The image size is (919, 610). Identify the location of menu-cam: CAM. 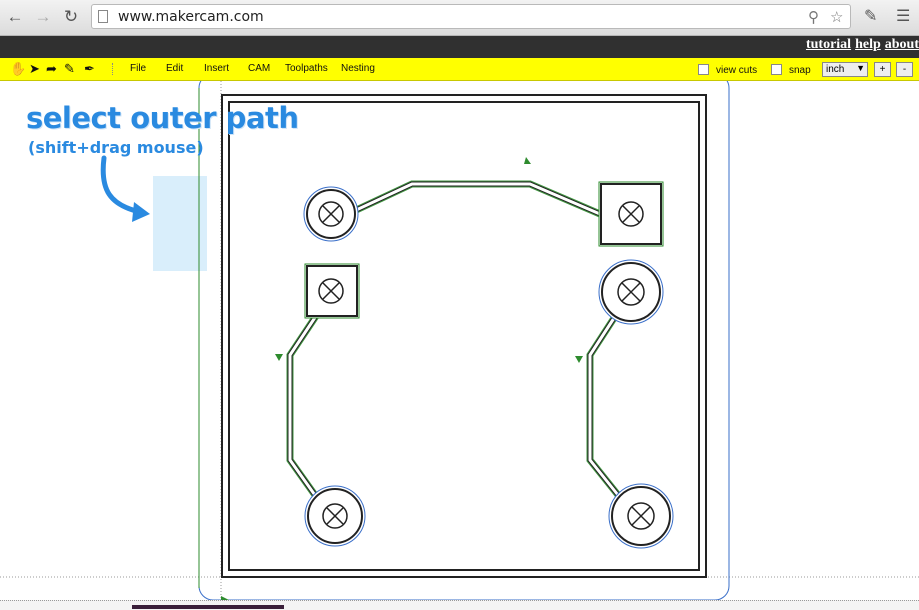
(259, 68).